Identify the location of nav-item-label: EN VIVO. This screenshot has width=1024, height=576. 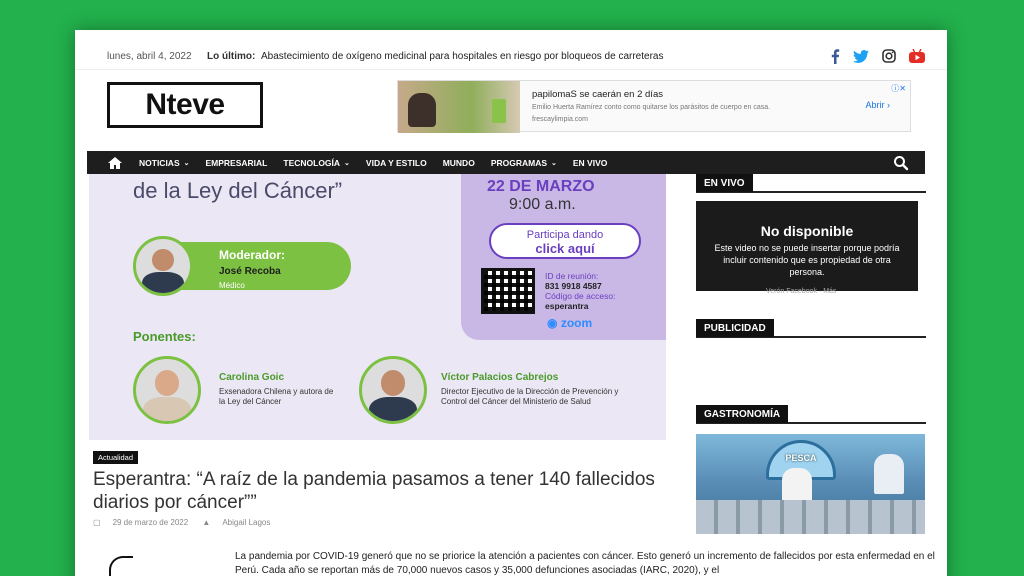
(590, 162).